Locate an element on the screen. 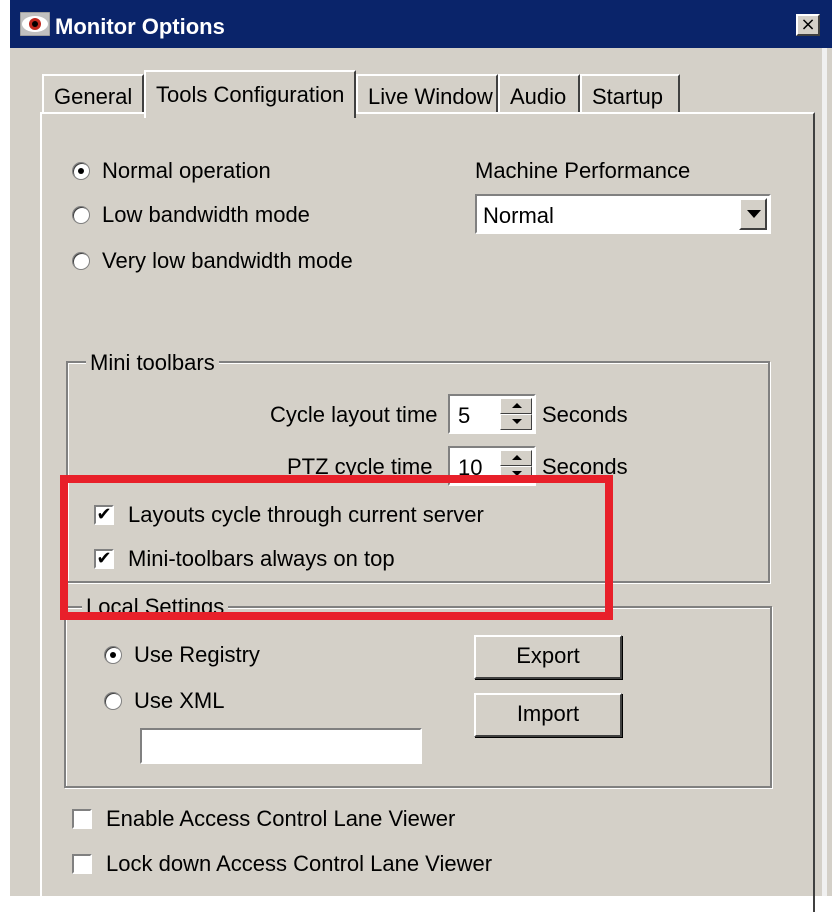 The height and width of the screenshot is (912, 835). eye-icon is located at coordinates (35, 24).